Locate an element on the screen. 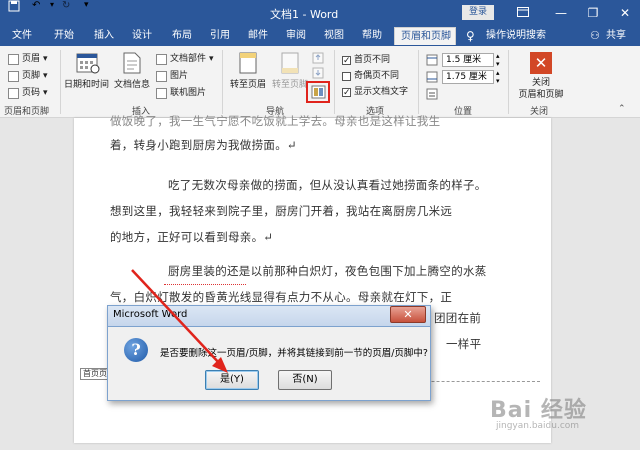 The image size is (640, 450). highlight-box is located at coordinates (318, 92).